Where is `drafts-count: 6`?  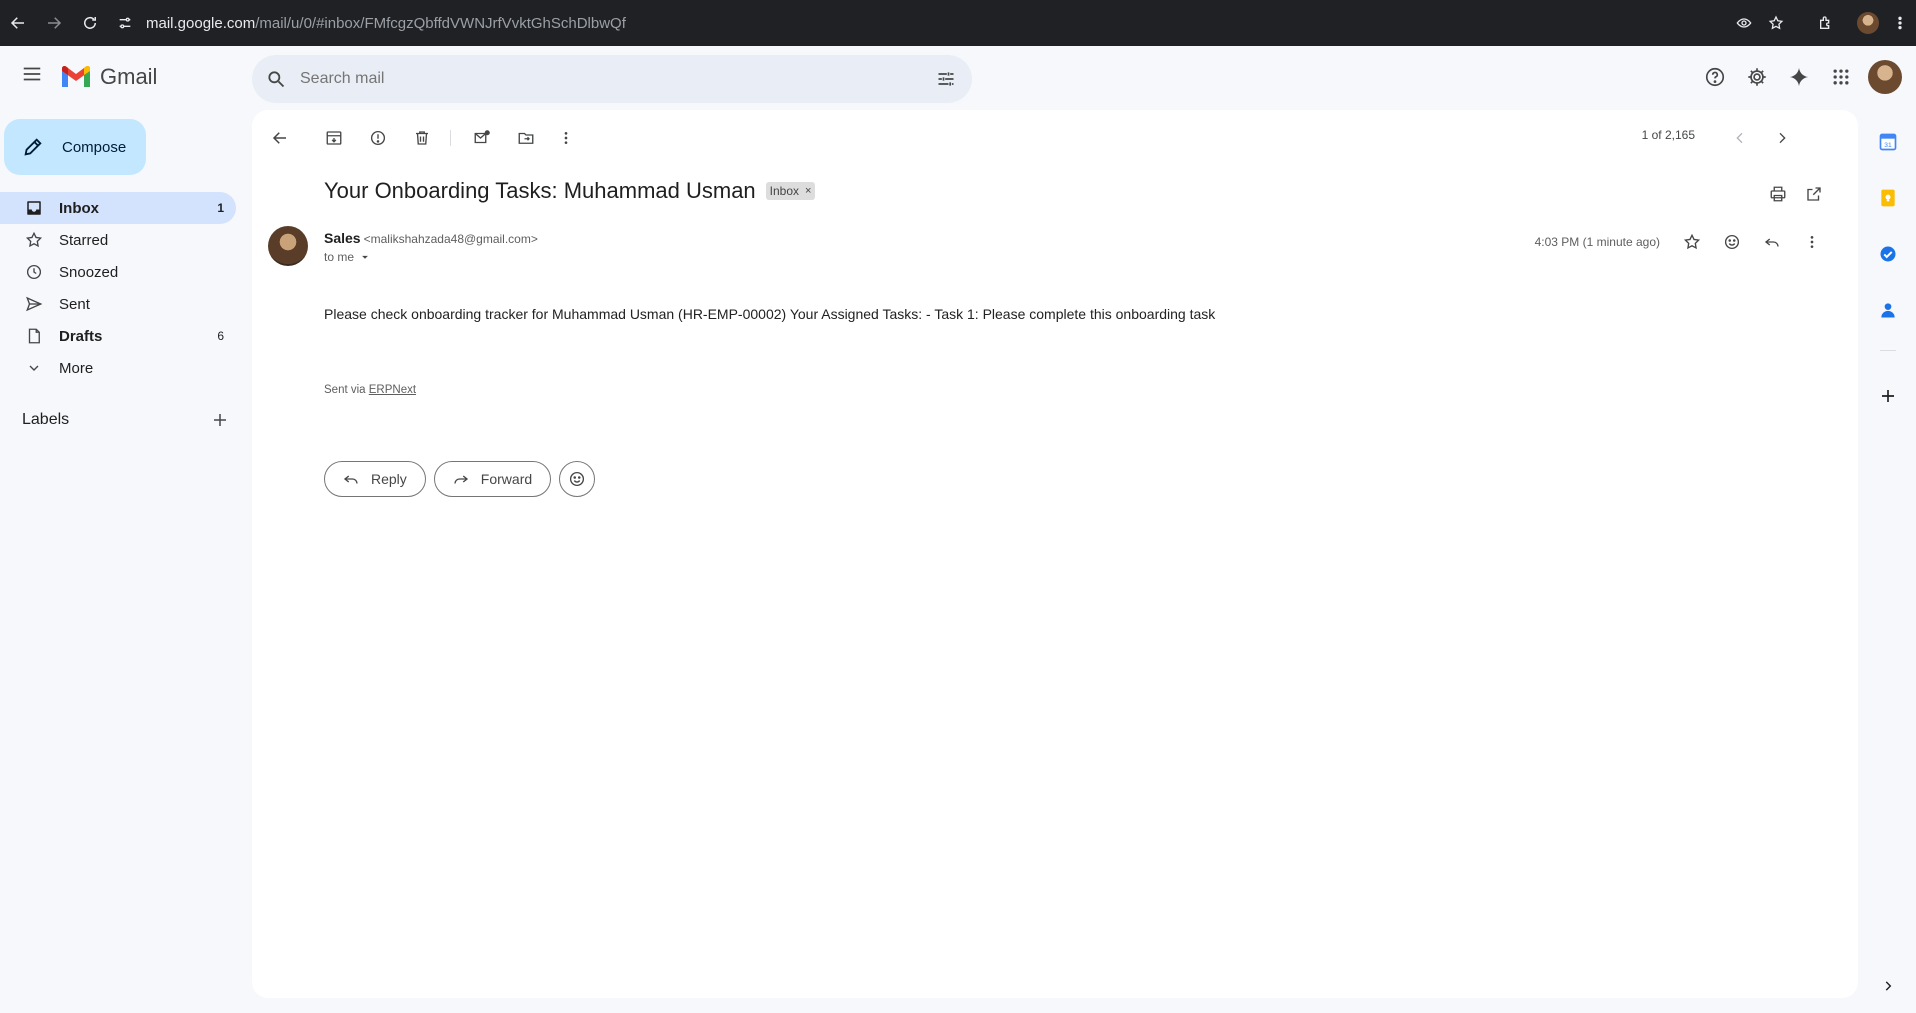 drafts-count: 6 is located at coordinates (220, 336).